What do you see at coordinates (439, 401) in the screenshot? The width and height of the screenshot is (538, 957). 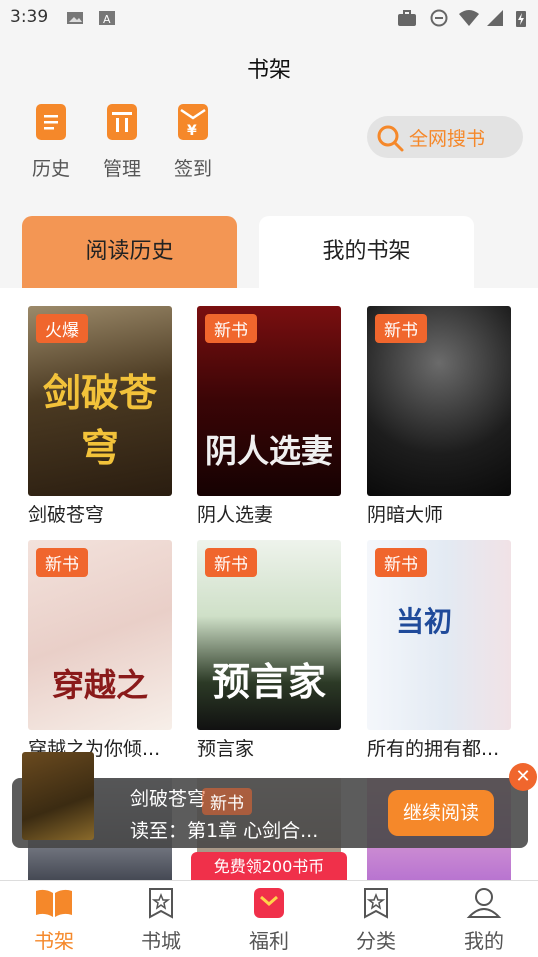 I see `book-cover: 新书` at bounding box center [439, 401].